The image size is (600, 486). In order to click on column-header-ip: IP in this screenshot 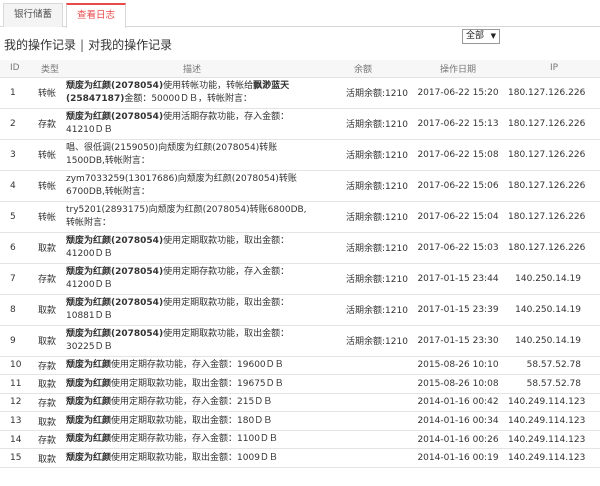, I will do `click(554, 69)`.